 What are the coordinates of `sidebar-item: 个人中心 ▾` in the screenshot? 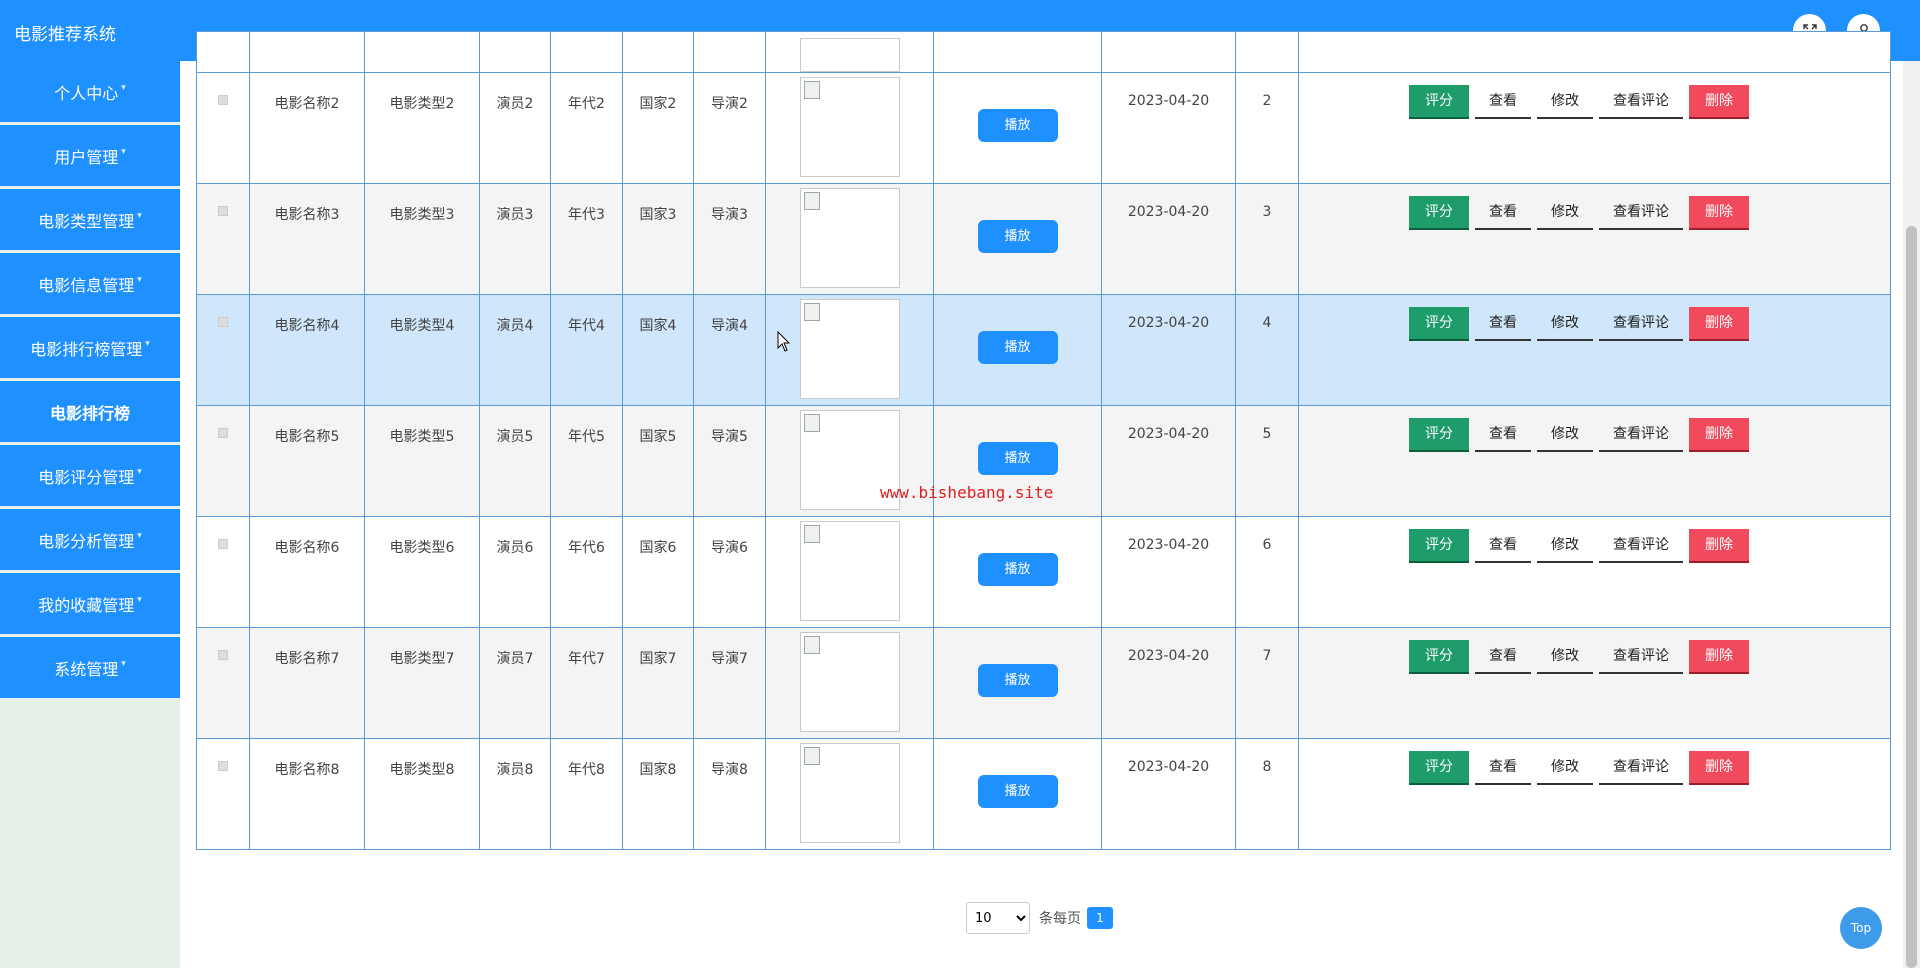 It's located at (90, 91).